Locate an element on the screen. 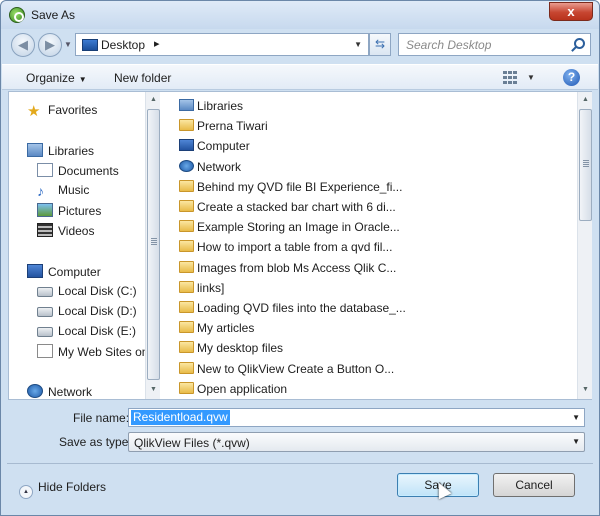 This screenshot has width=600, height=516. sidebar-item-label: Local Disk (D:) is located at coordinates (97, 311).